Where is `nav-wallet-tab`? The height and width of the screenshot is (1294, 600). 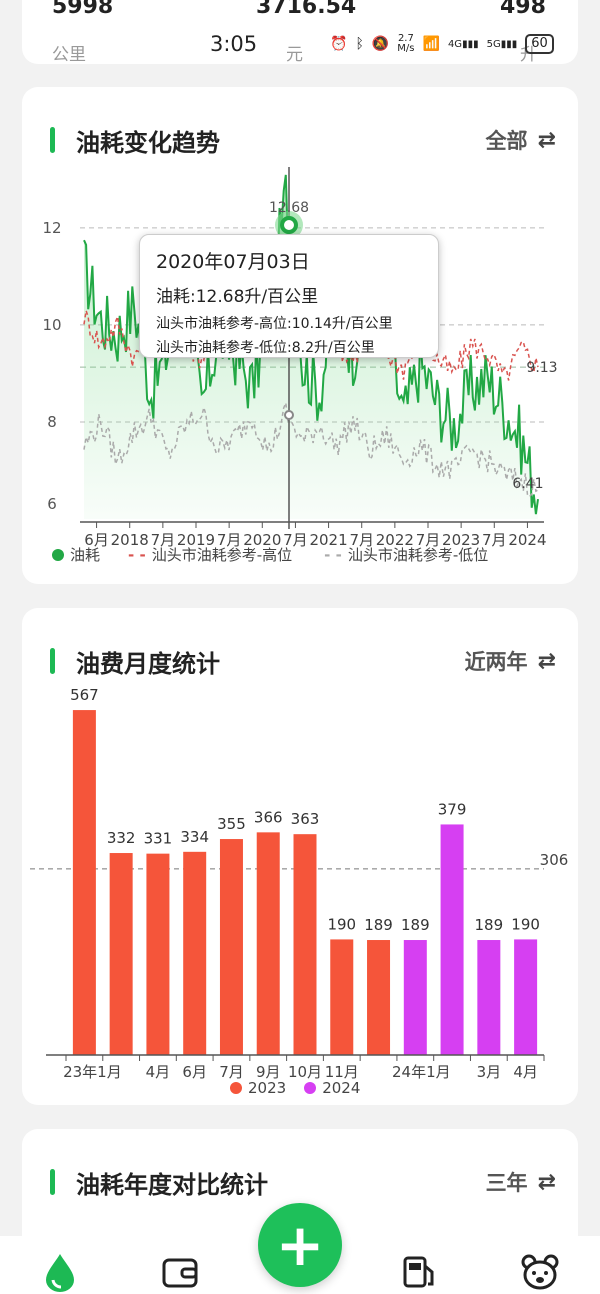
nav-wallet-tab is located at coordinates (180, 1272).